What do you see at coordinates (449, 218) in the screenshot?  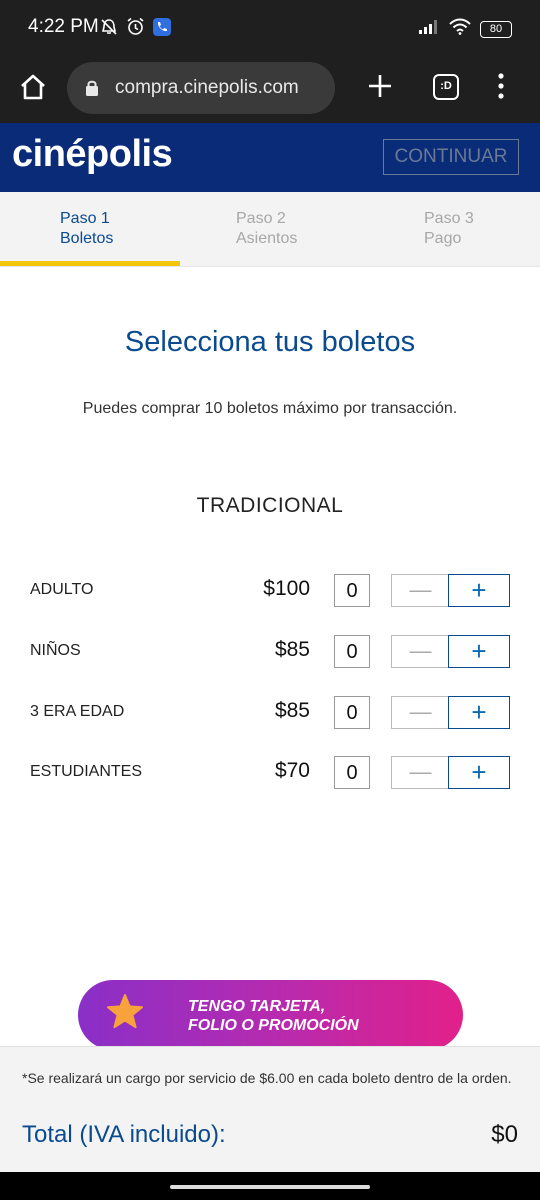 I see `step-number: Paso 3` at bounding box center [449, 218].